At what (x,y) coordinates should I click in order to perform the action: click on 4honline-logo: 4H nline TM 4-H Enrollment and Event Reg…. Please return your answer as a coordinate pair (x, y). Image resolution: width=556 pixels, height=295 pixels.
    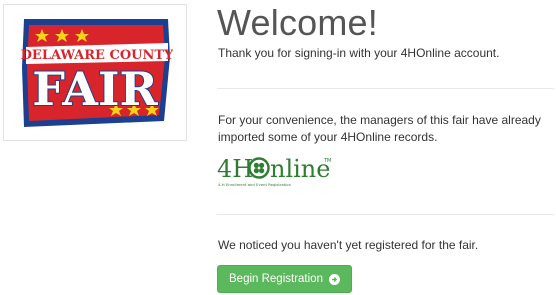
    Looking at the image, I should click on (277, 174).